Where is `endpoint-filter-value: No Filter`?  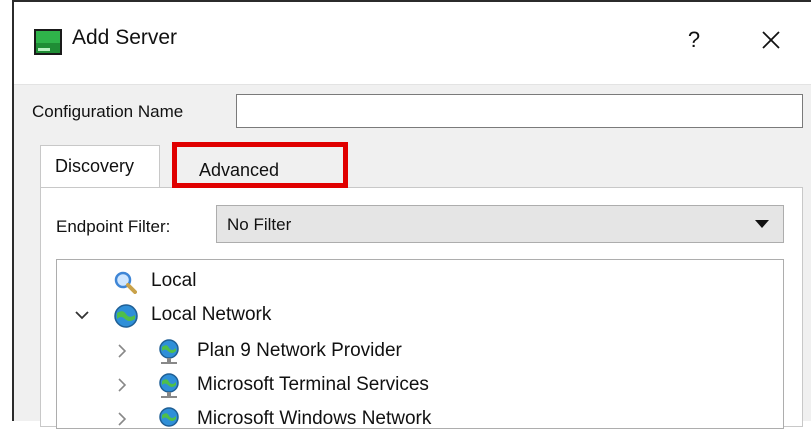
endpoint-filter-value: No Filter is located at coordinates (259, 224).